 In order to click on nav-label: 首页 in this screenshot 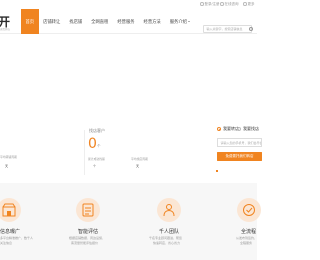, I will do `click(30, 21)`.